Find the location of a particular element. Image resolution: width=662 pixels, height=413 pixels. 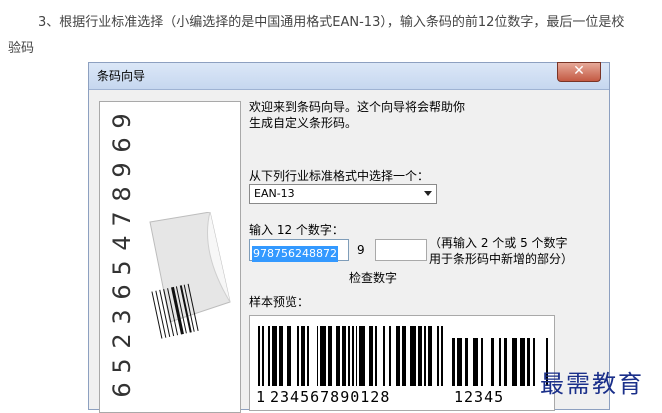

check-digit-label: 检查数字 is located at coordinates (373, 278).